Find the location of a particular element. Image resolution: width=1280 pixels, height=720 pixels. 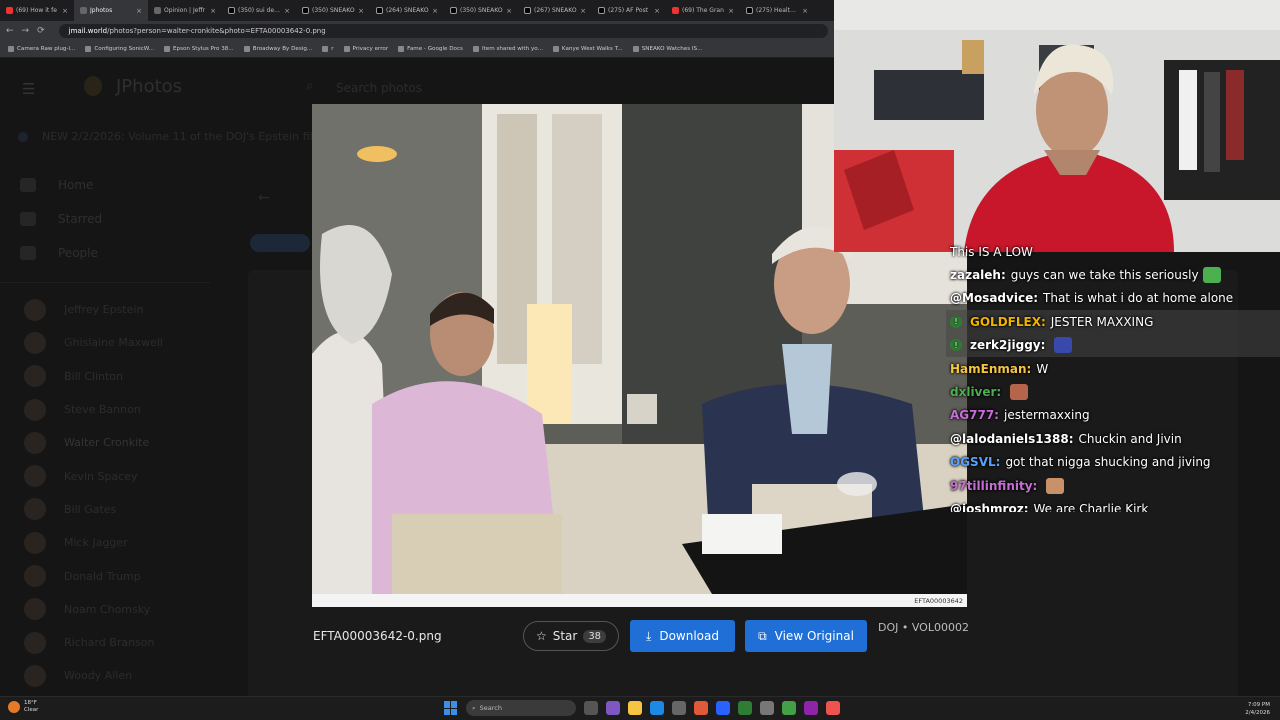

chat-message: ! zerk2jiggy: is located at coordinates (1113, 345).